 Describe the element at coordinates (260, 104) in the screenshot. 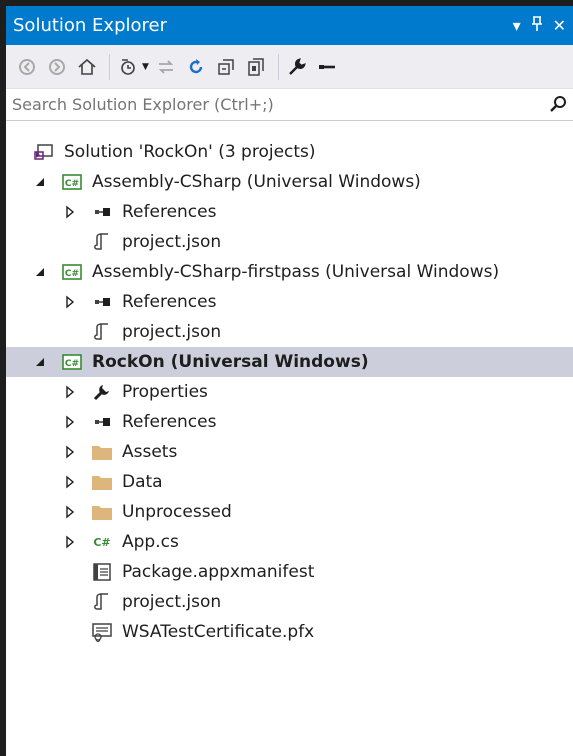

I see `search-input` at that location.